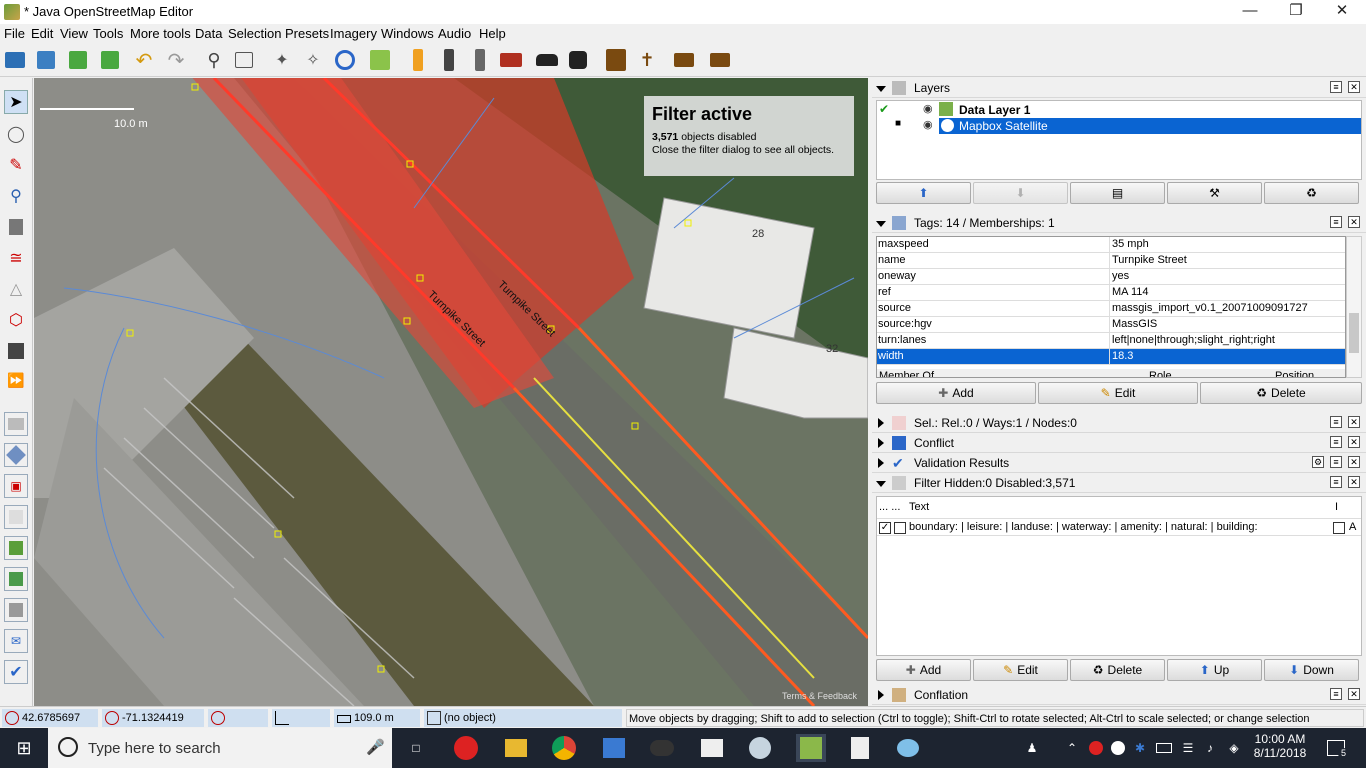 This screenshot has height=768, width=1366. I want to click on tag-row: source:hgv MassGIS, so click(1111, 325).